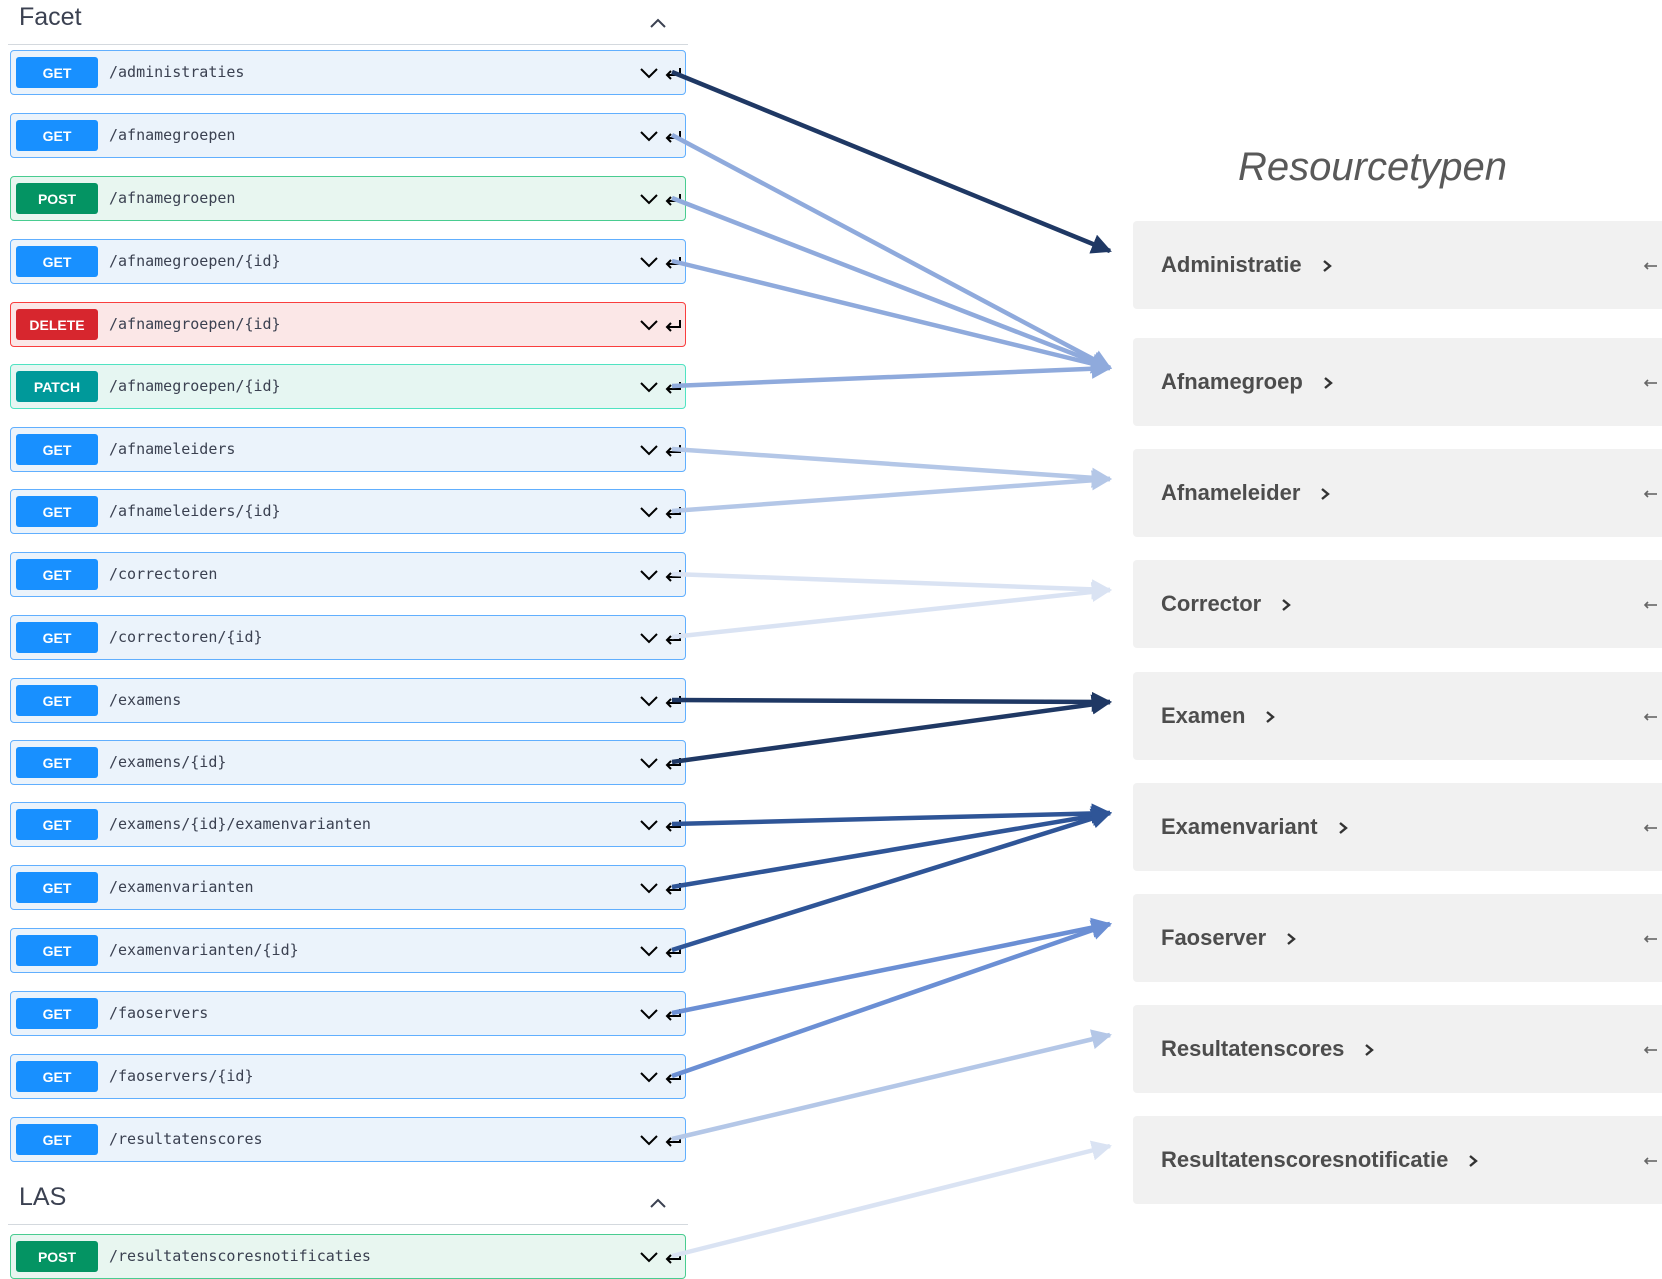  Describe the element at coordinates (1397, 382) in the screenshot. I see `resourcetype-item: Afnamegroep` at that location.